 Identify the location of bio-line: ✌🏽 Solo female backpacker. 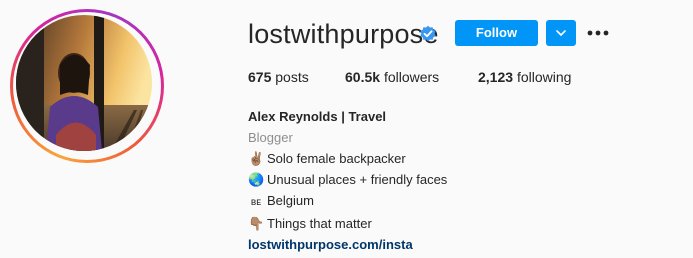
(347, 158).